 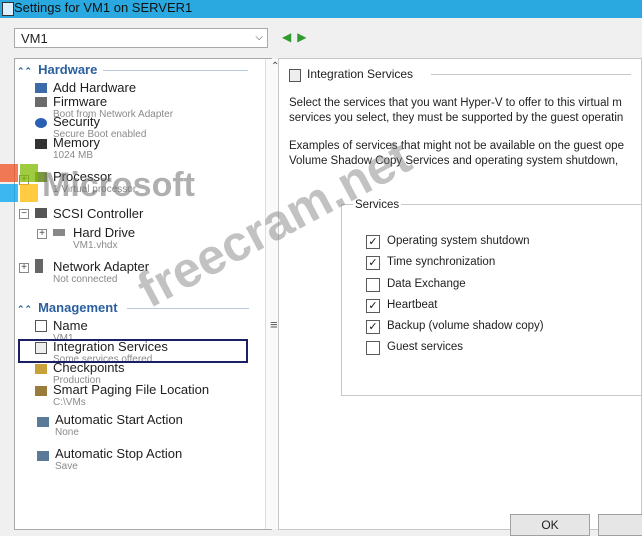 What do you see at coordinates (43, 422) in the screenshot?
I see `start-action-icon` at bounding box center [43, 422].